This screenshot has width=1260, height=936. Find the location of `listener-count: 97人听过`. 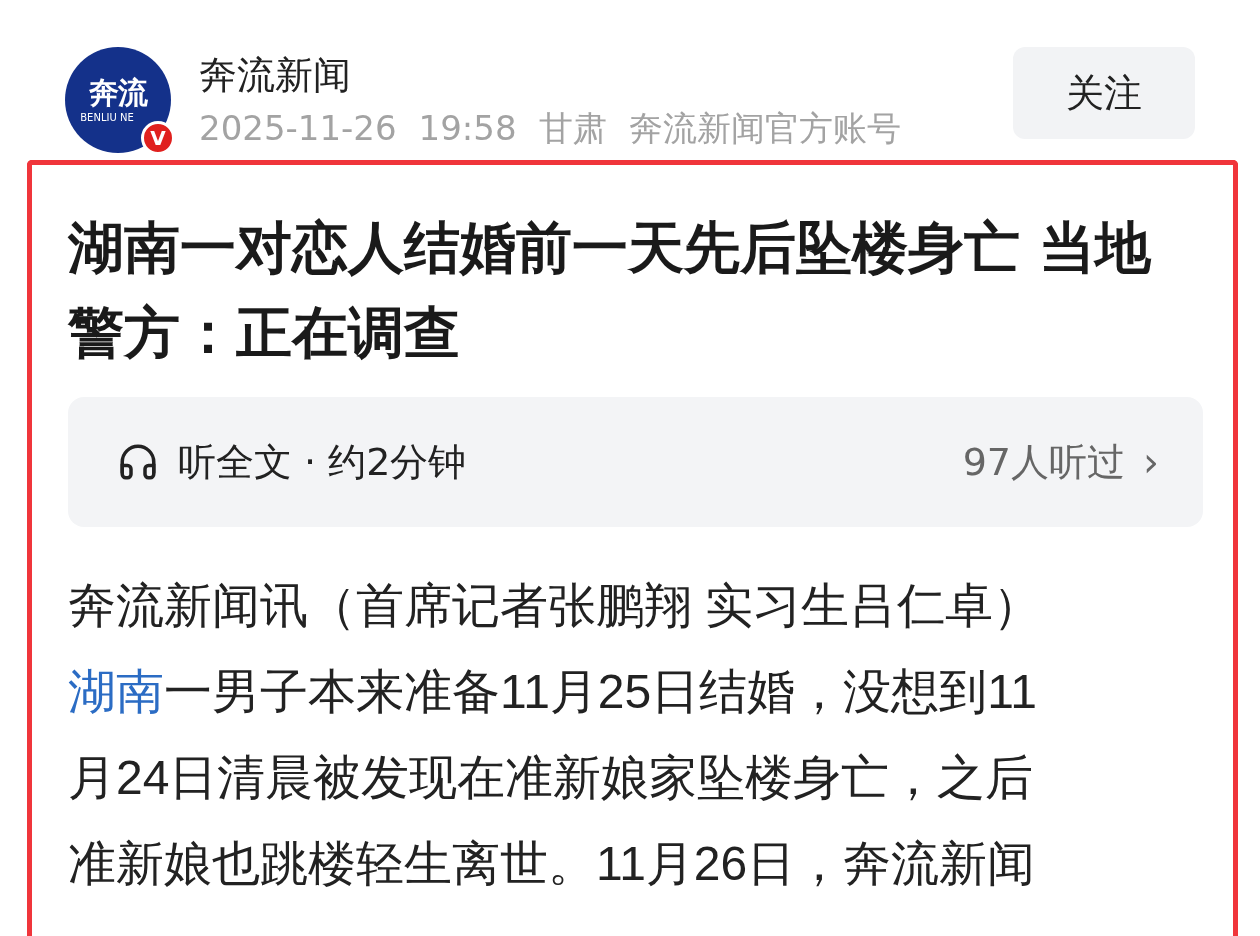

listener-count: 97人听过 is located at coordinates (1043, 462).